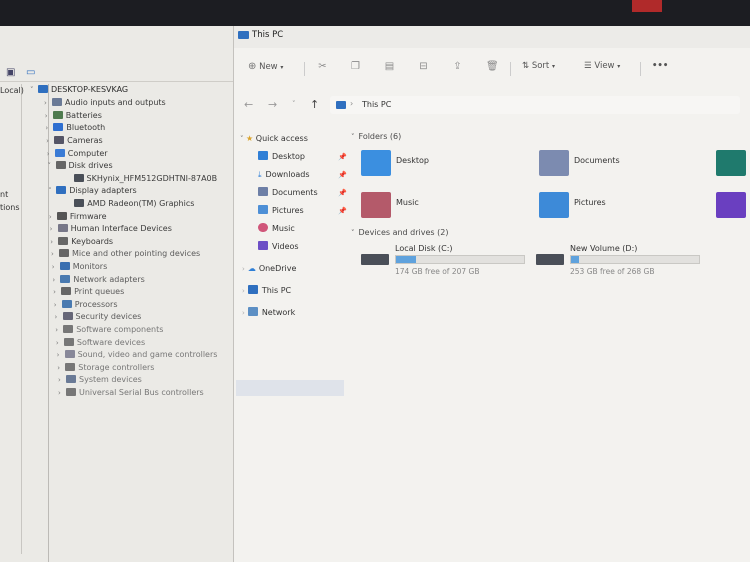 This screenshot has height=562, width=750. I want to click on tree-item-label: Human Interface Devices, so click(121, 229).